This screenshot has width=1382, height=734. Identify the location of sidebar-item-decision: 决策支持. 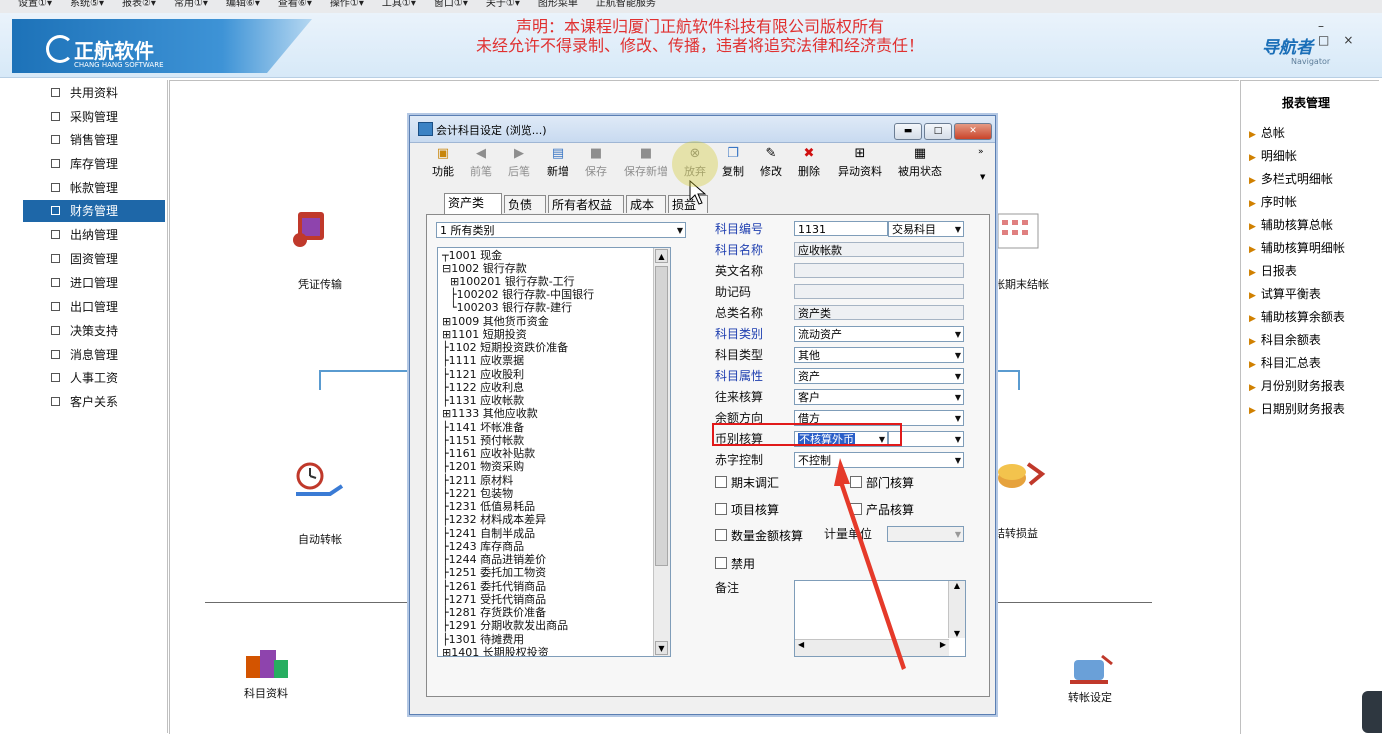
(94, 331).